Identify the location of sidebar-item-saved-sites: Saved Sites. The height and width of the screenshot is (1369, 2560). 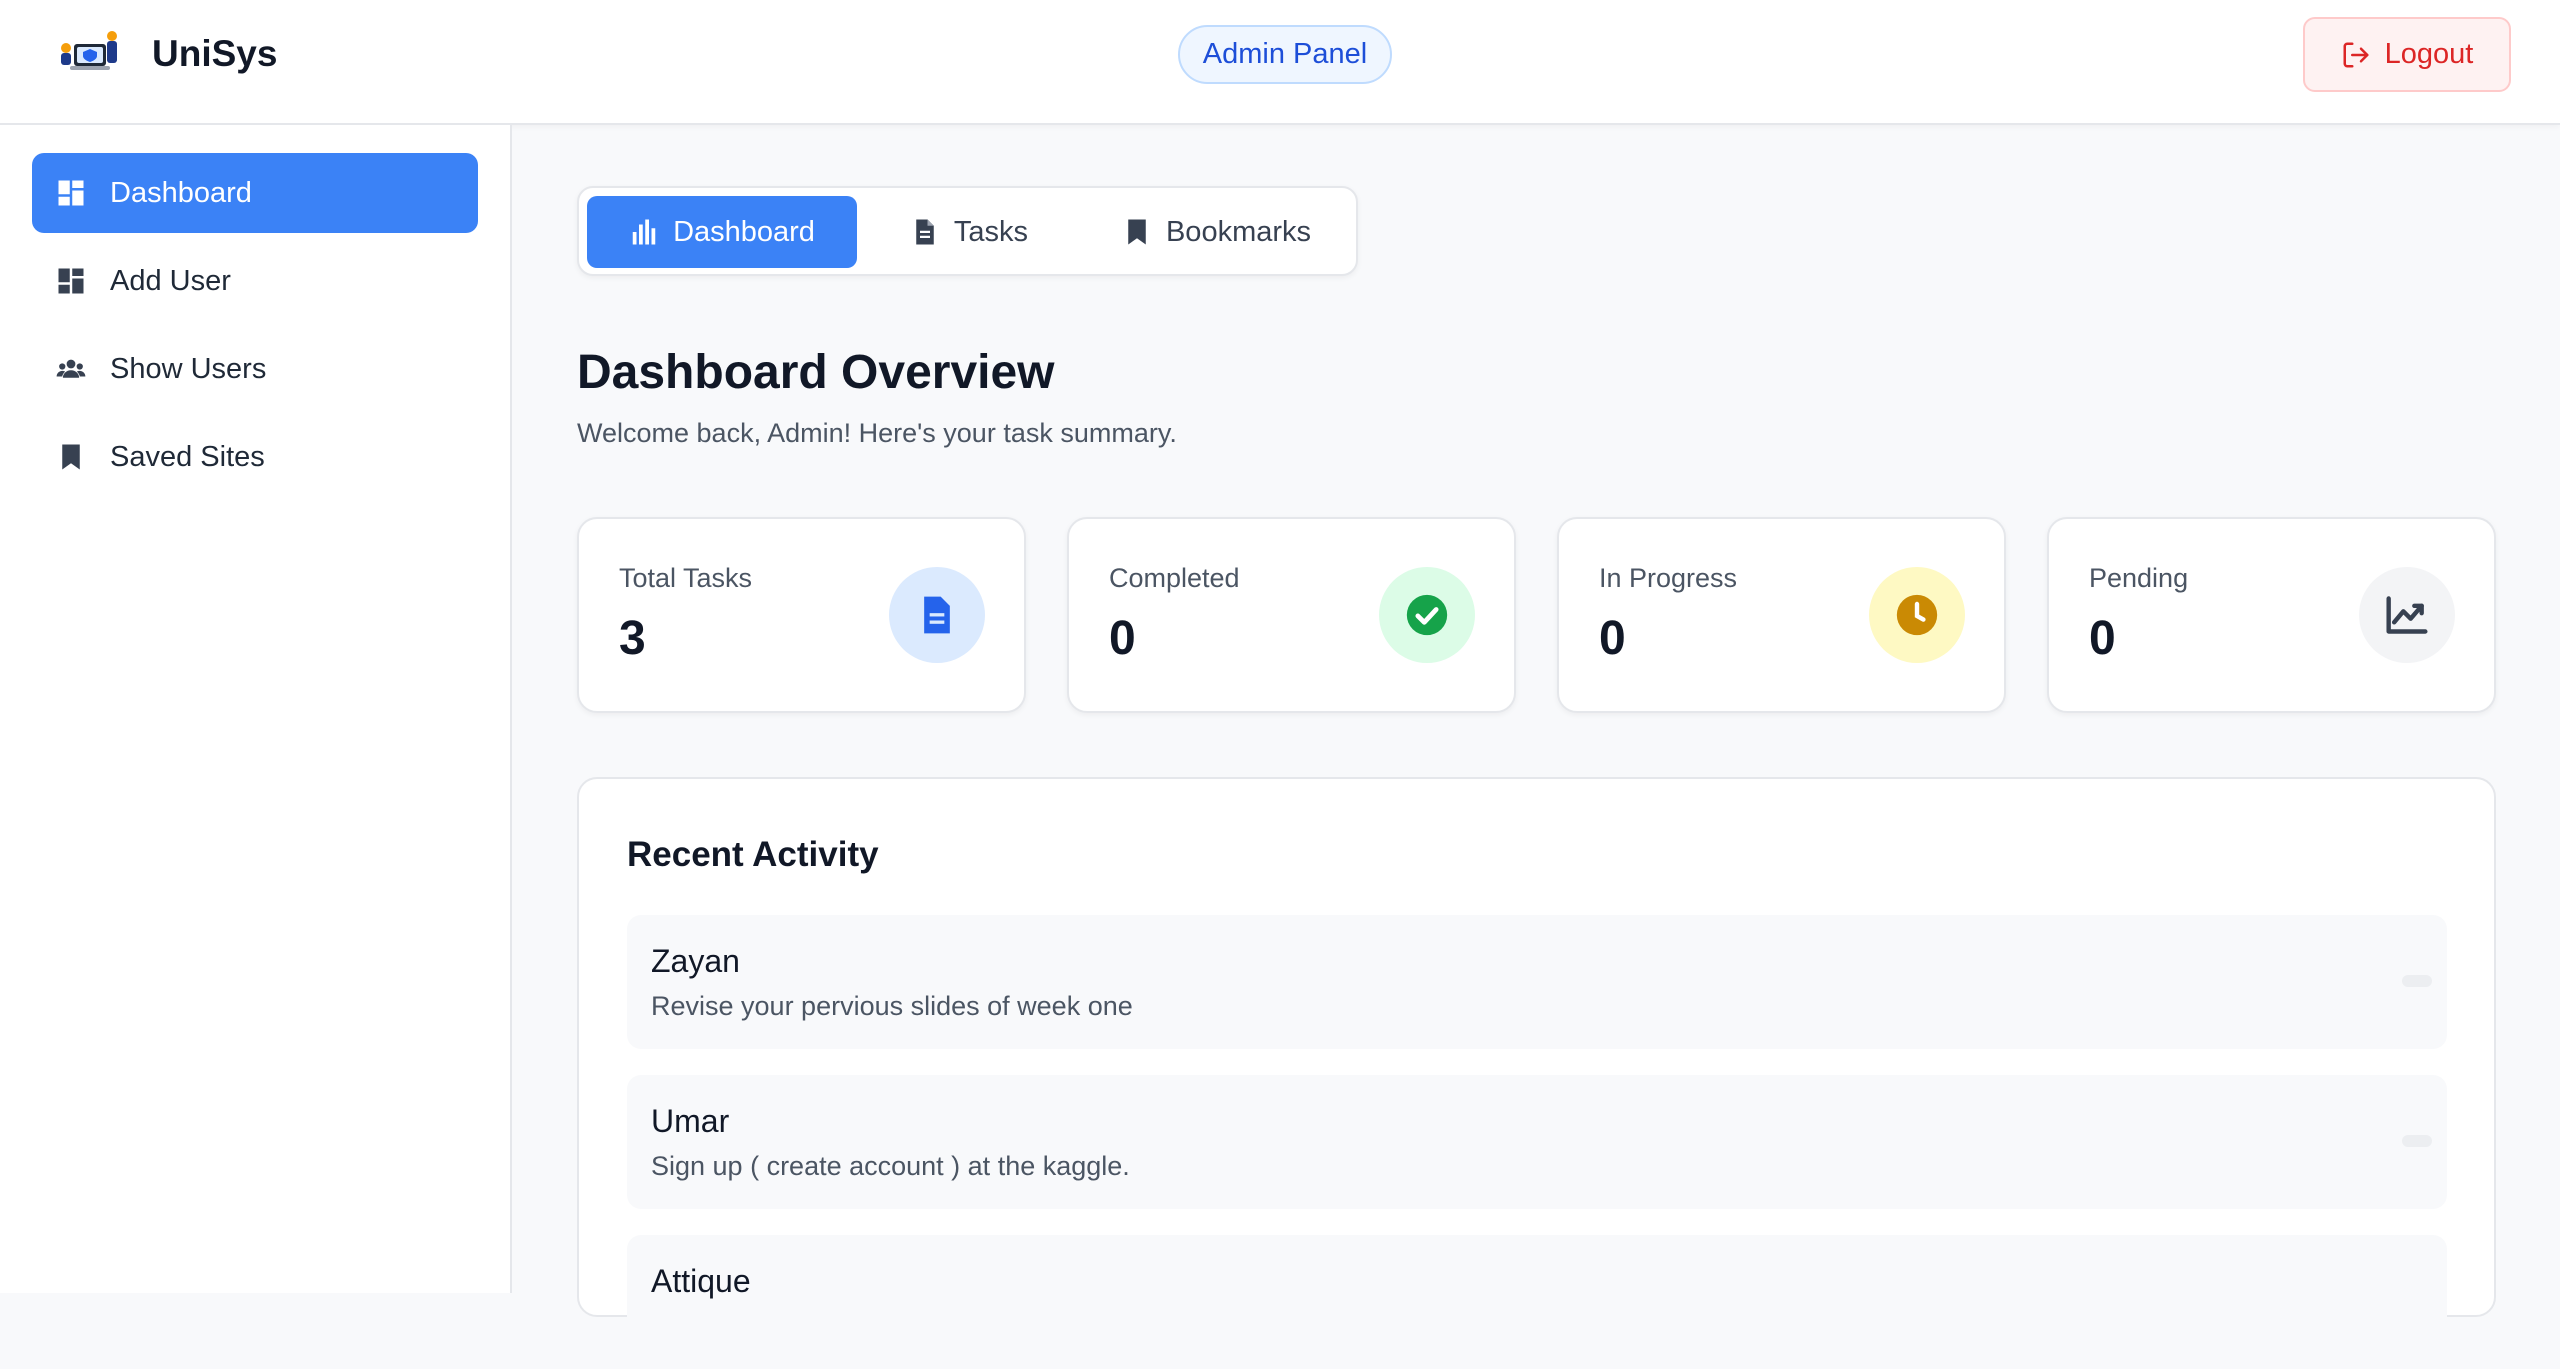
(255, 457).